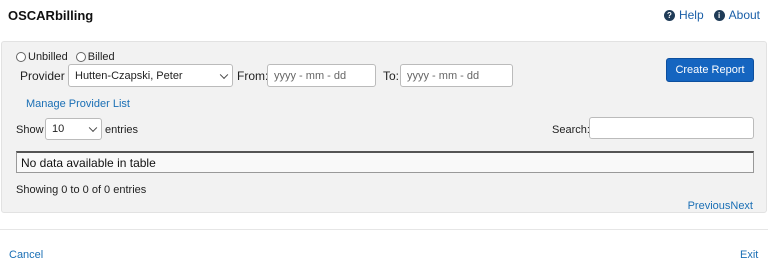 The height and width of the screenshot is (266, 768). I want to click on pagination: Previous Next, so click(720, 206).